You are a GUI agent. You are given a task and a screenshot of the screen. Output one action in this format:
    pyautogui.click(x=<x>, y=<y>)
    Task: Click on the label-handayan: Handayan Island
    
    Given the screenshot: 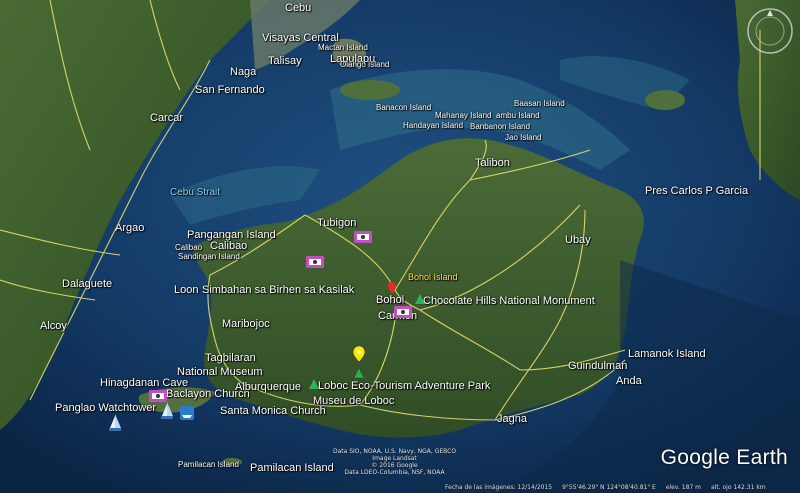 What is the action you would take?
    pyautogui.click(x=433, y=125)
    